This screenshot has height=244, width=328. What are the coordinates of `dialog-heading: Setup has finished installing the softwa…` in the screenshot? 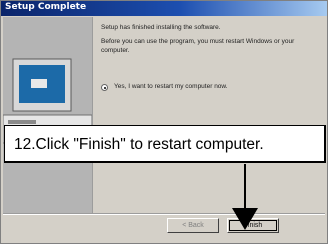 It's located at (161, 27).